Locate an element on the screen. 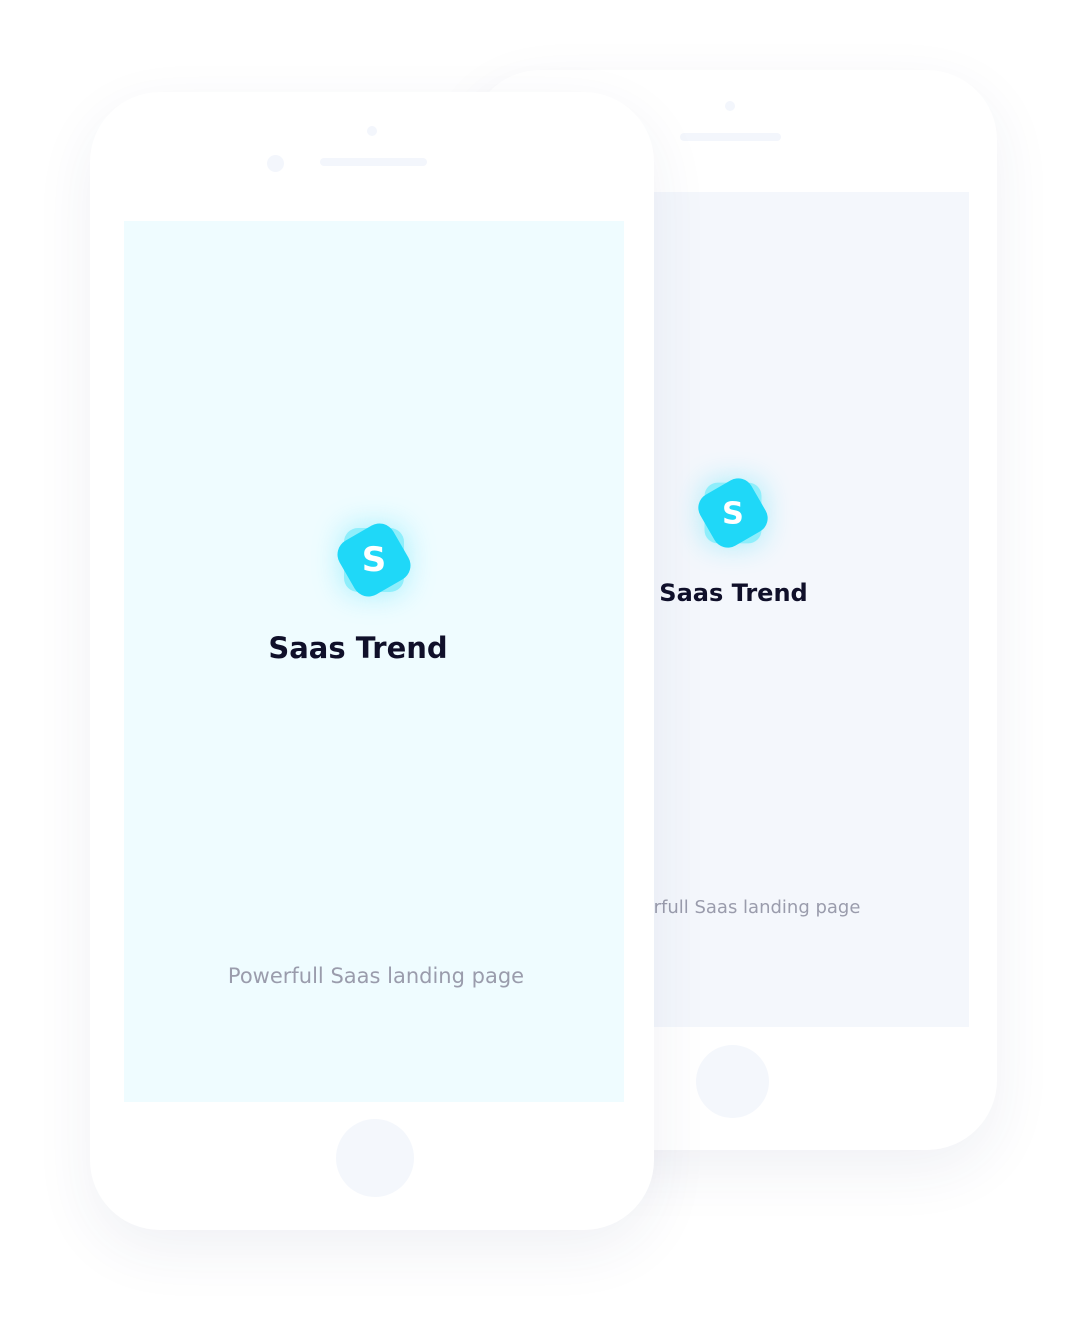 The image size is (1087, 1341). app-tagline: Powerfull Saas landing page is located at coordinates (376, 976).